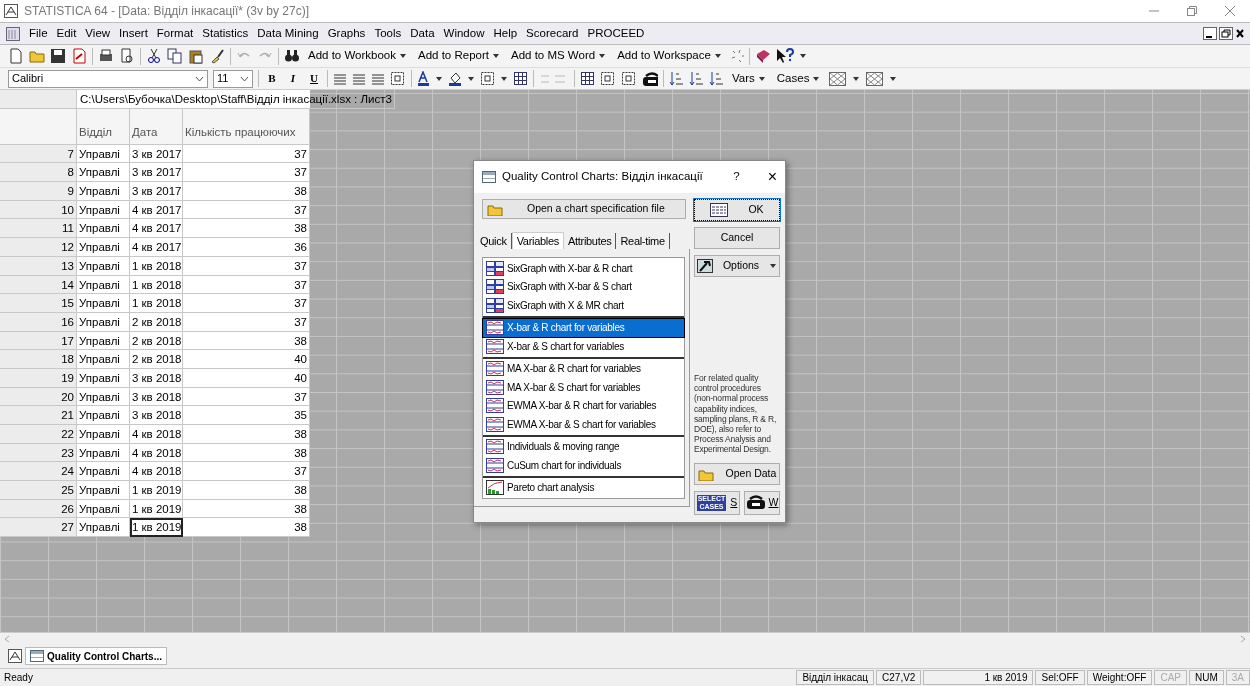 The image size is (1250, 686). Describe the element at coordinates (650, 78) in the screenshot. I see `weight-icon` at that location.